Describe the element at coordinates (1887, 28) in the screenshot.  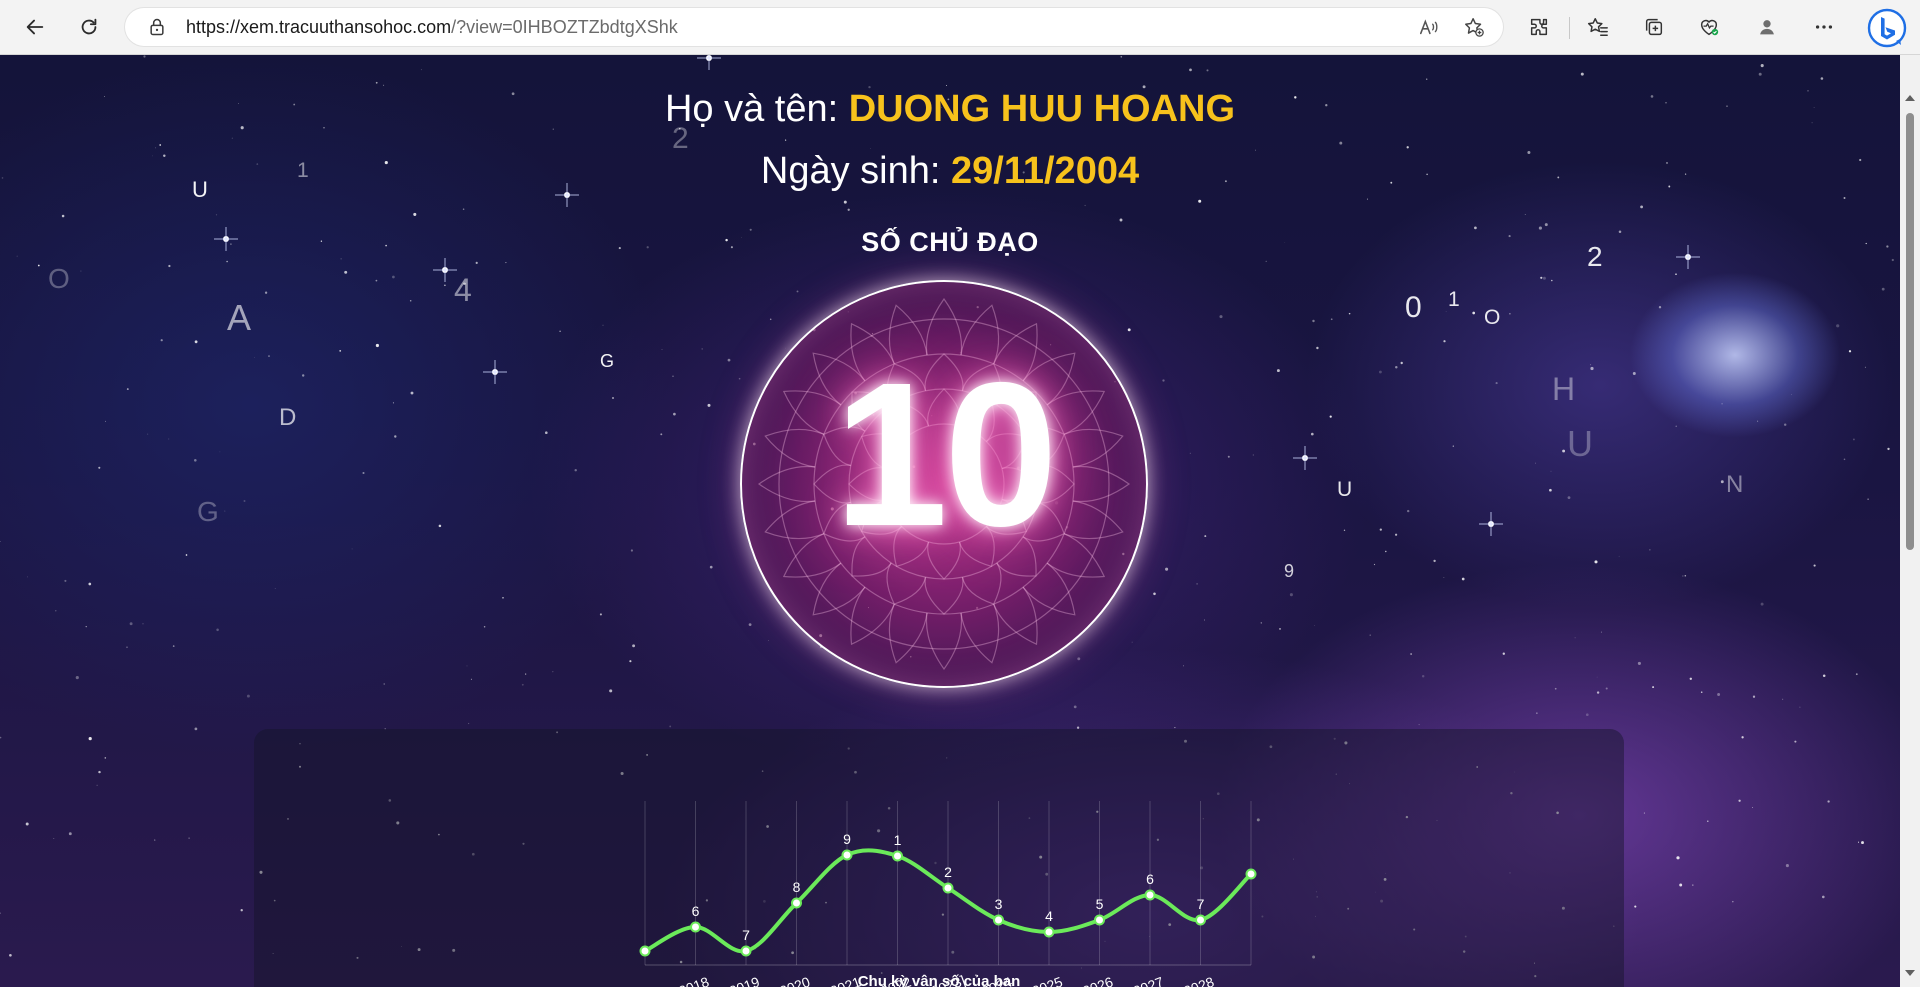
I see `bing-copilot-button` at that location.